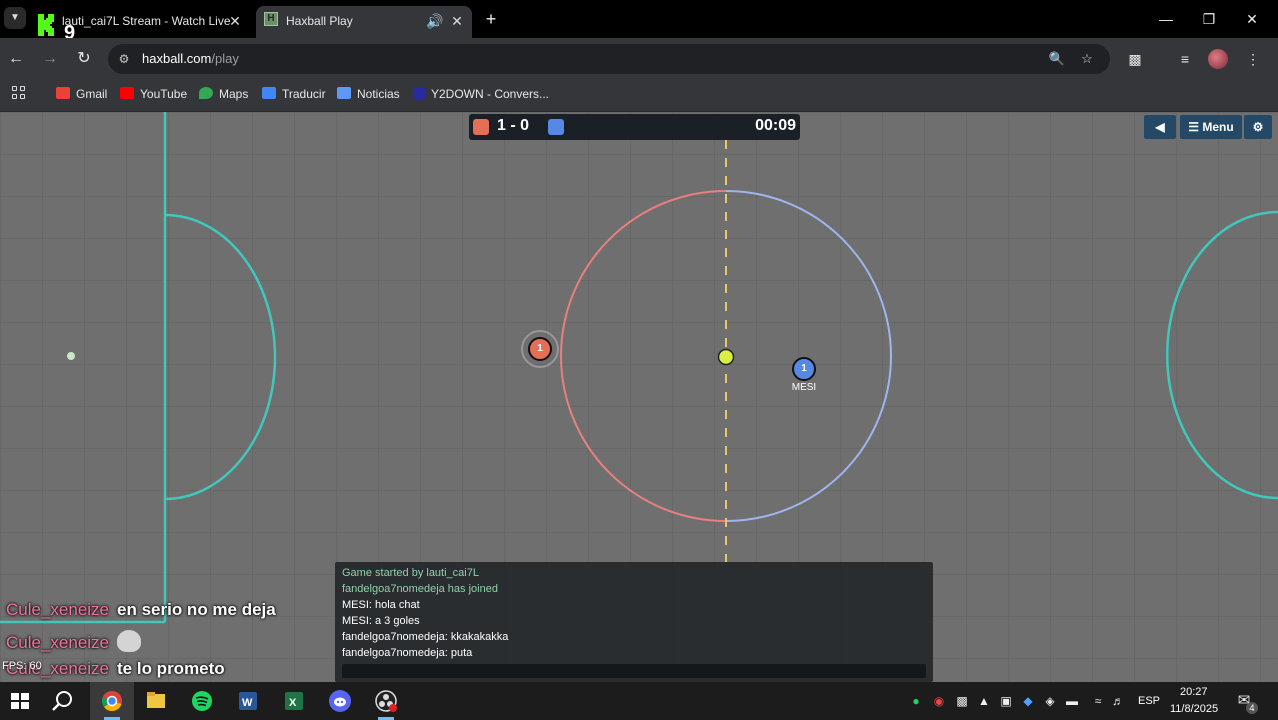 The image size is (1278, 720). What do you see at coordinates (220, 357) in the screenshot?
I see `left-penalty-arc` at bounding box center [220, 357].